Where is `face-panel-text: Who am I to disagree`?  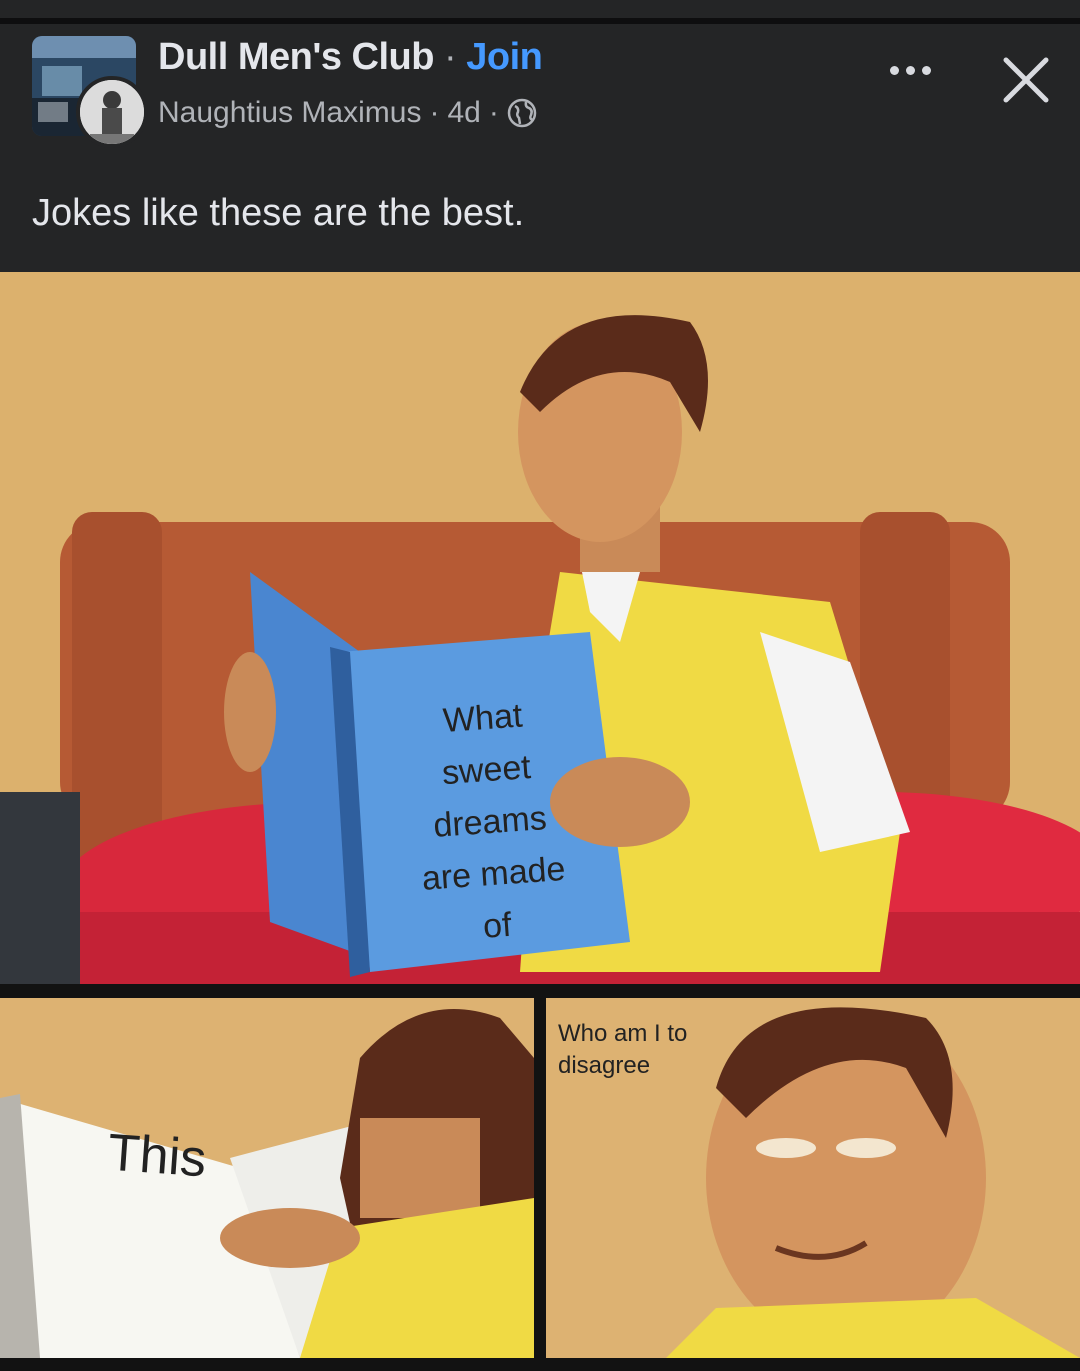 face-panel-text: Who am I to disagree is located at coordinates (622, 1050).